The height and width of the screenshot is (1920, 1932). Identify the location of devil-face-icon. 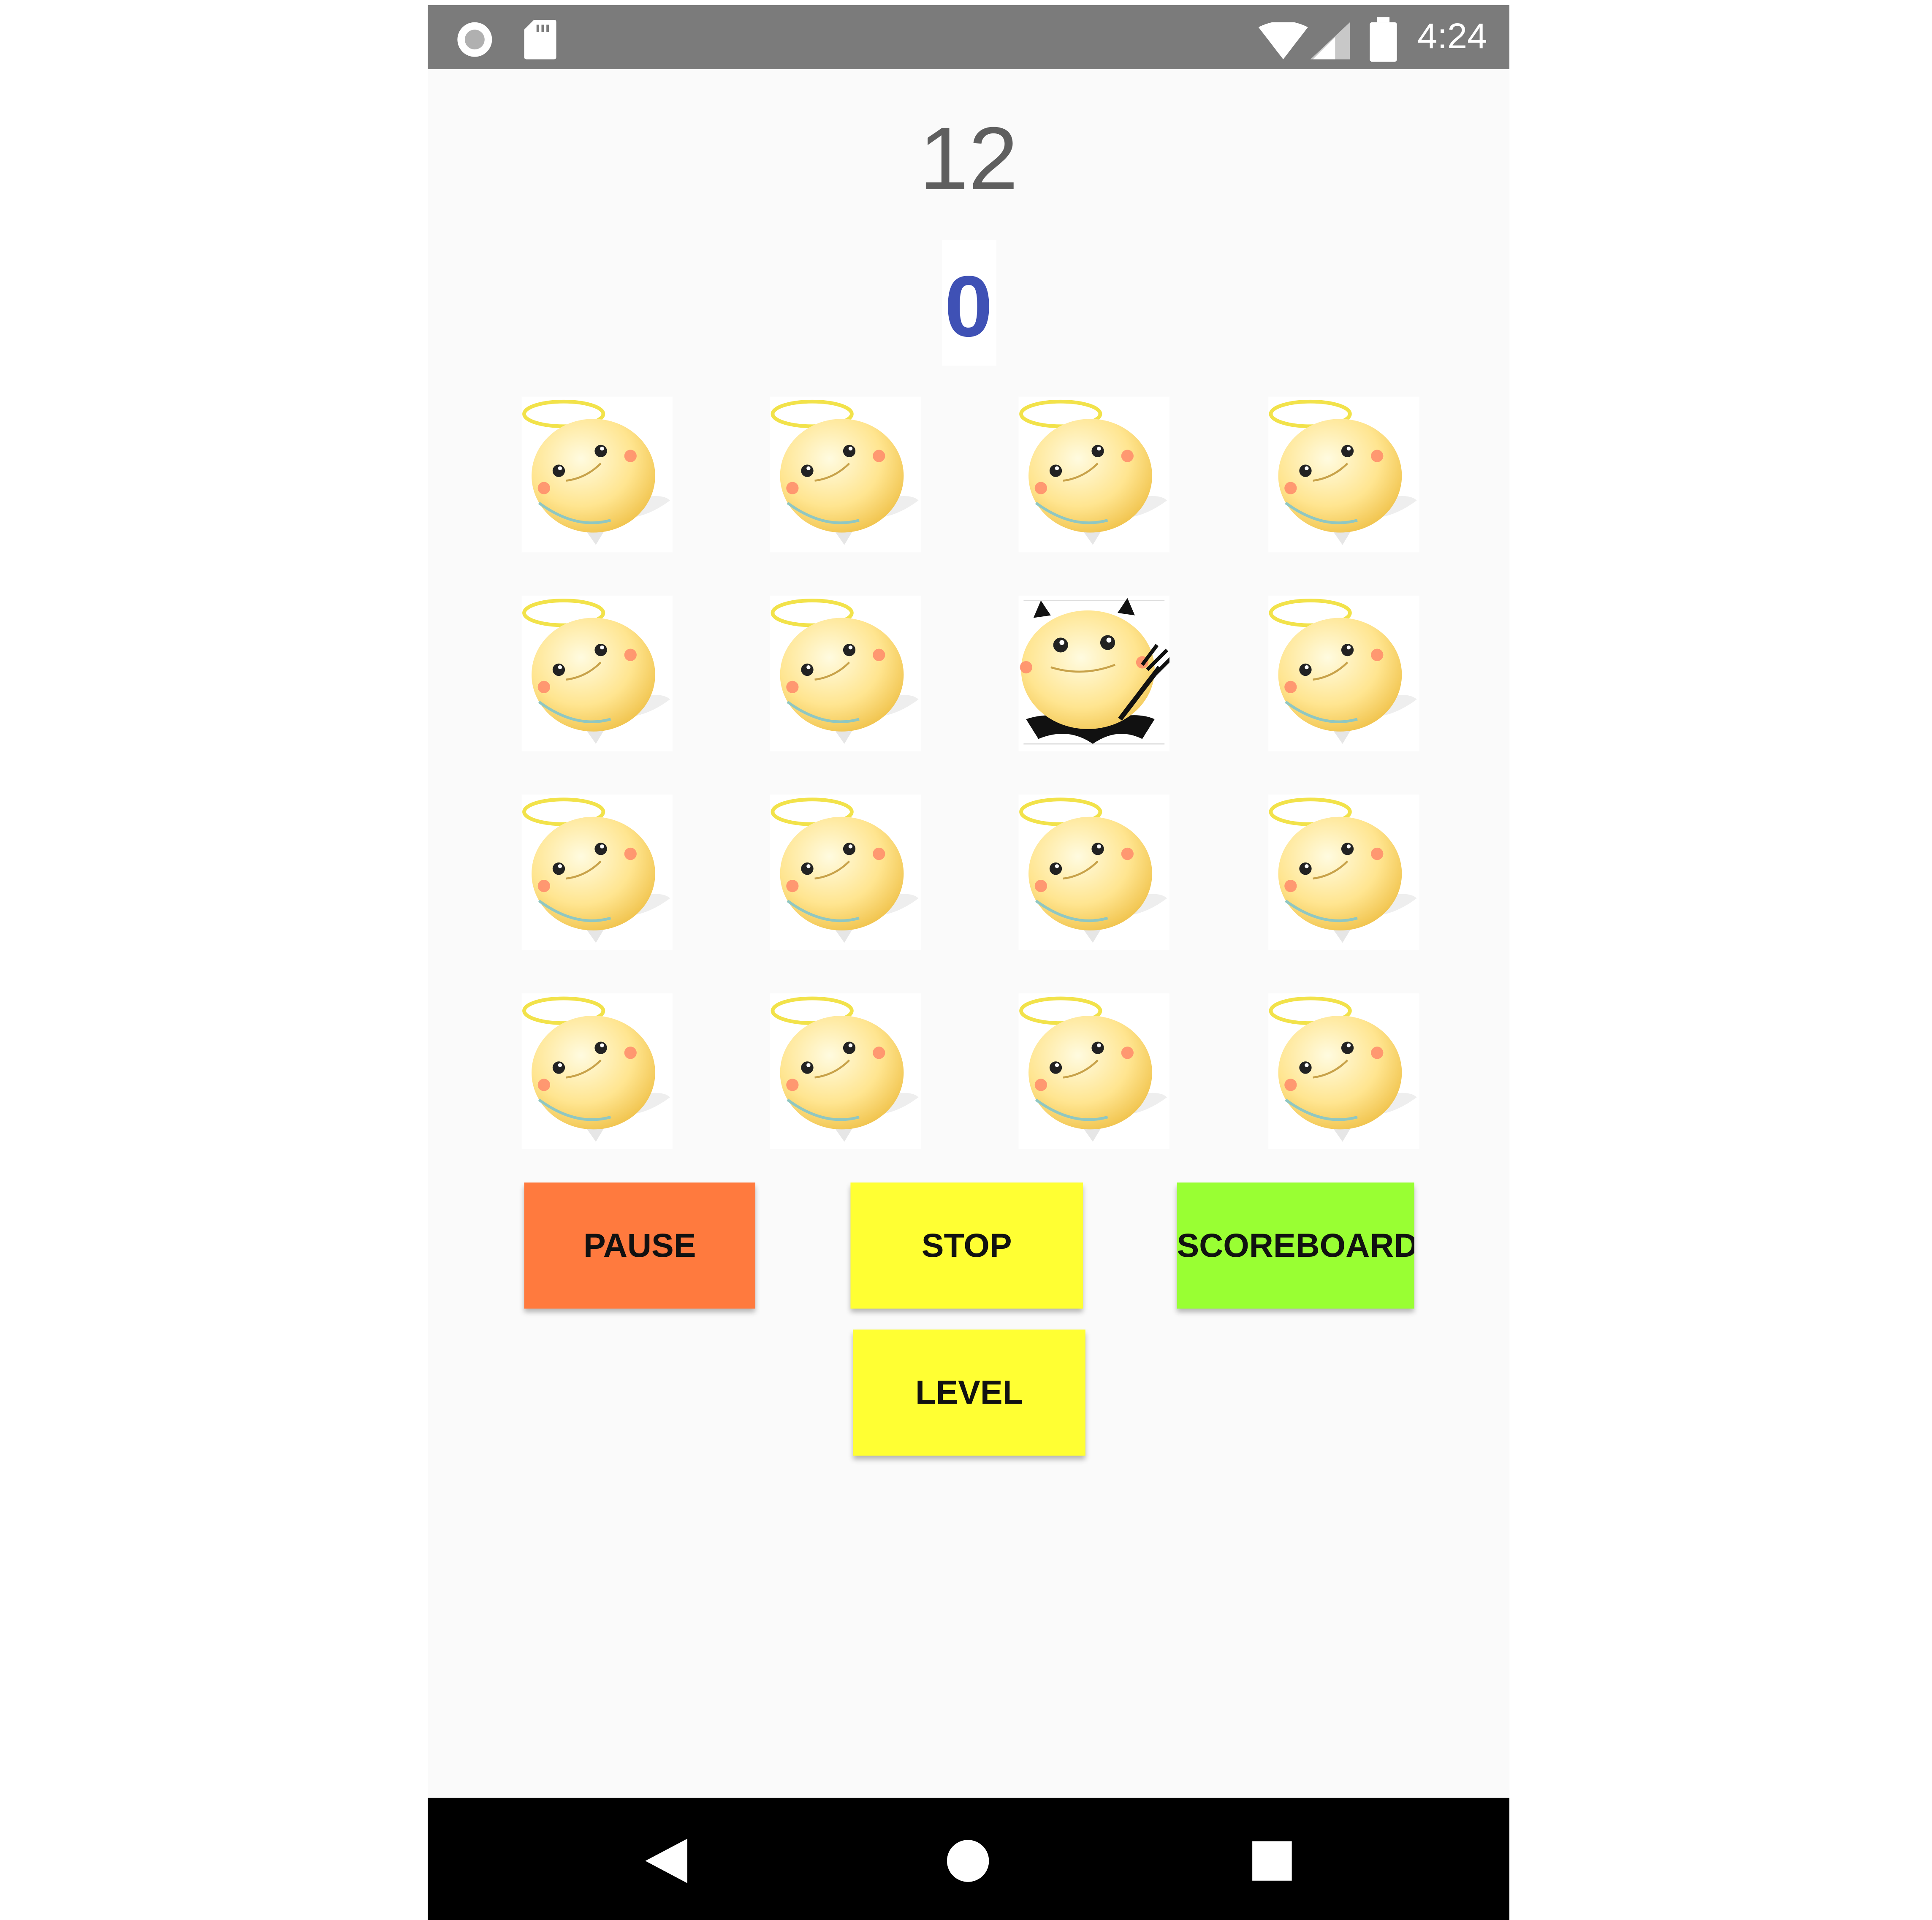
(1095, 671).